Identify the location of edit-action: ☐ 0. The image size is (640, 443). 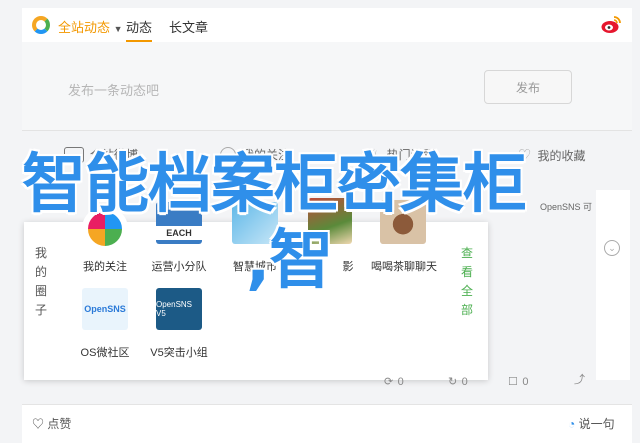
(518, 381).